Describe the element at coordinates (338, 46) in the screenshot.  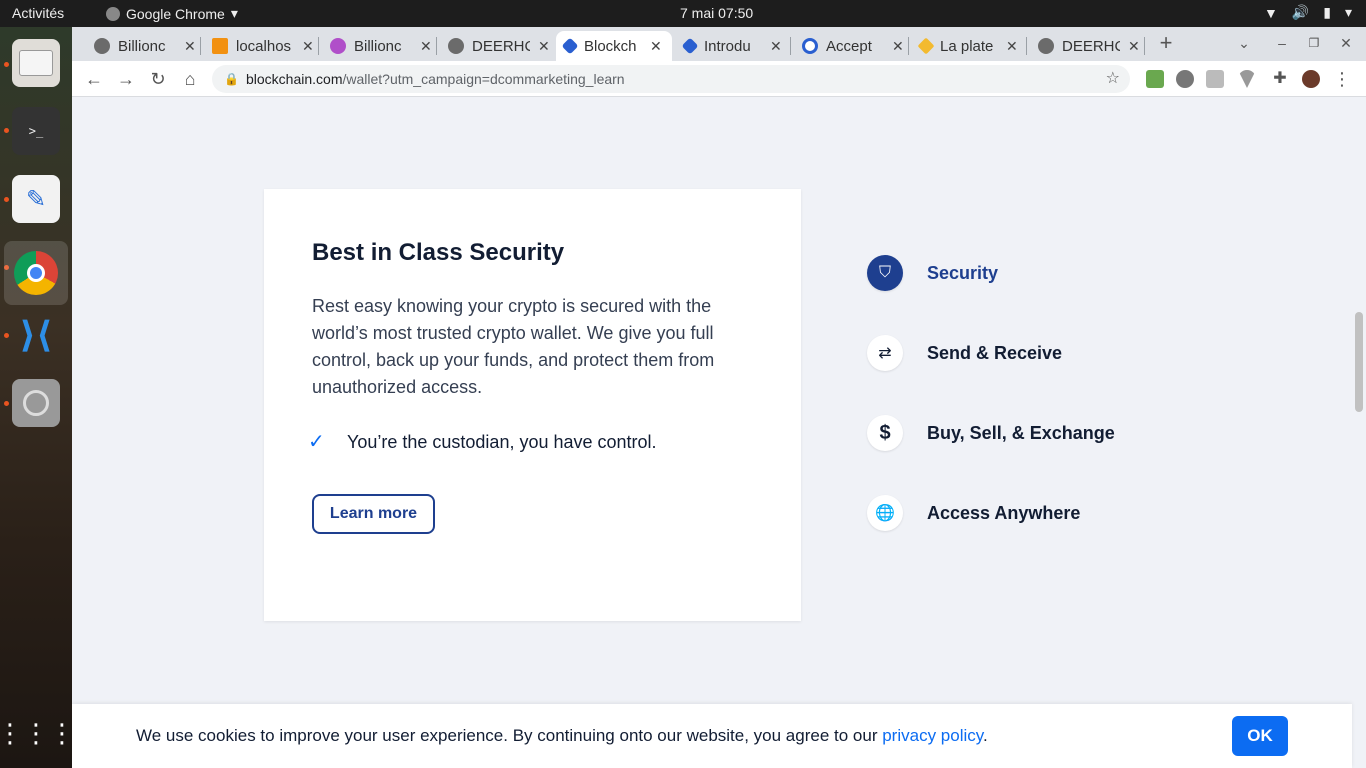
I see `billioncoin-icon` at that location.